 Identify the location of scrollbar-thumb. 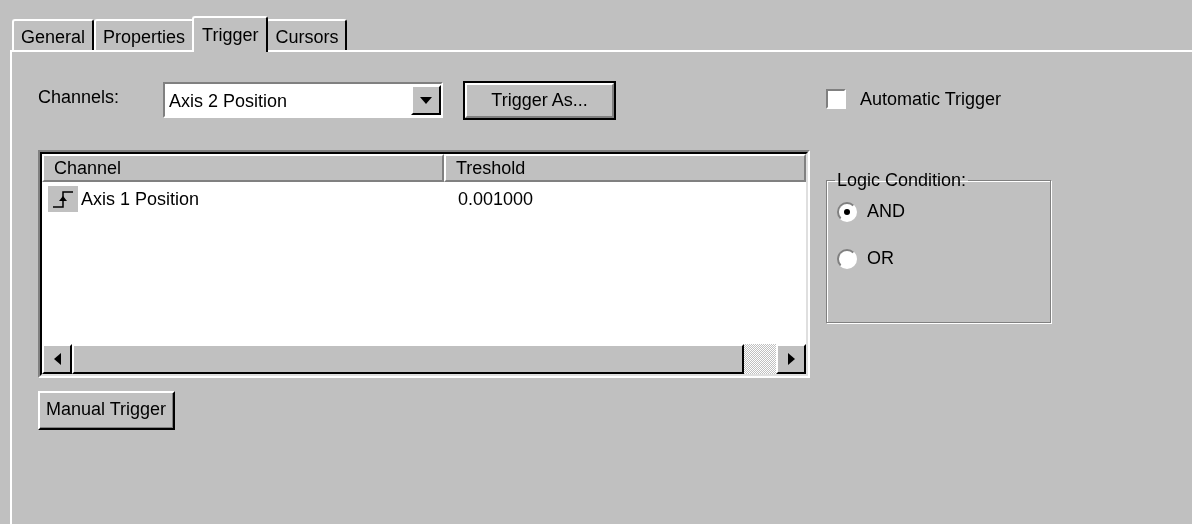
(408, 359).